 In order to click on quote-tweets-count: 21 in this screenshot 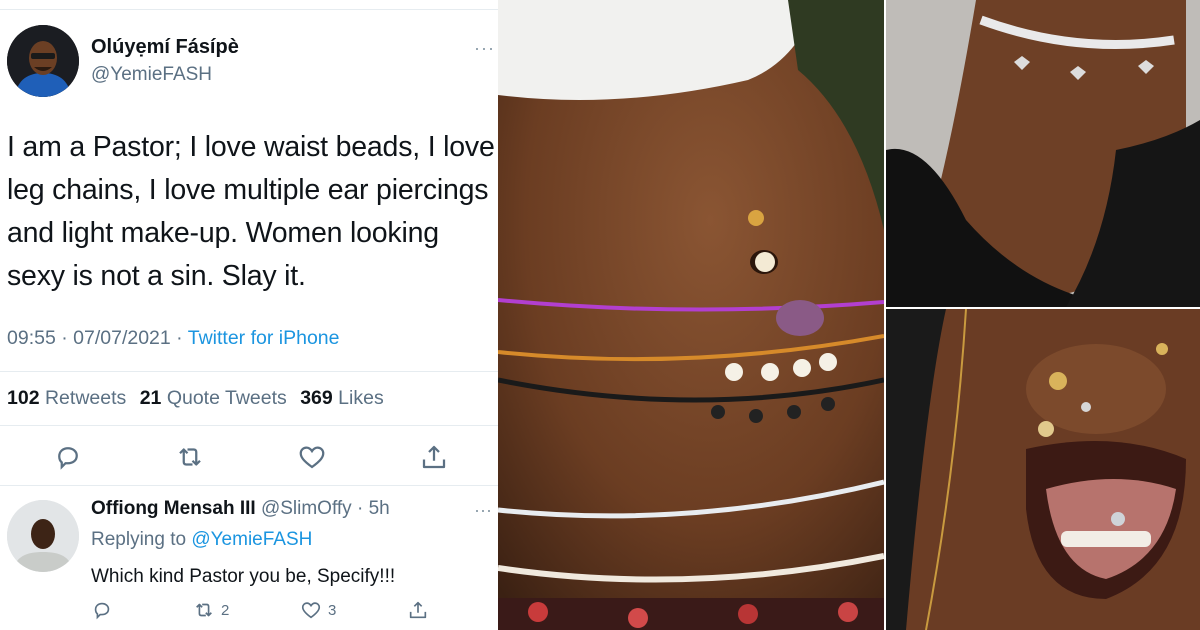, I will do `click(150, 398)`.